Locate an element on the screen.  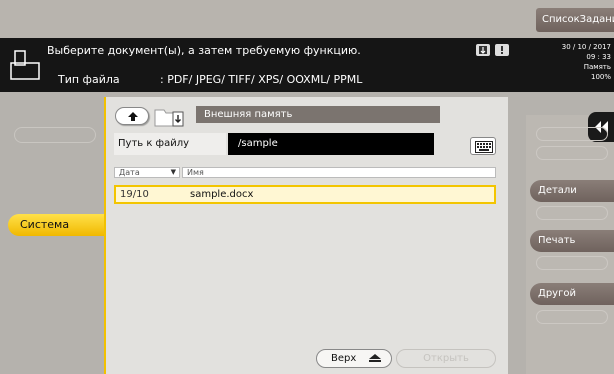
path-row: Путь к файлу /sample is located at coordinates (274, 144).